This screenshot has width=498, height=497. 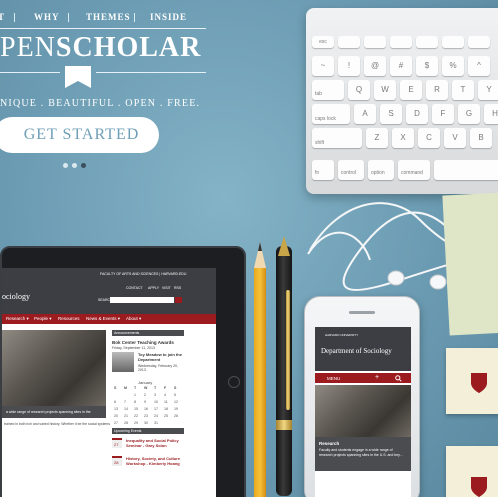 What do you see at coordinates (178, 300) in the screenshot?
I see `search-button` at bounding box center [178, 300].